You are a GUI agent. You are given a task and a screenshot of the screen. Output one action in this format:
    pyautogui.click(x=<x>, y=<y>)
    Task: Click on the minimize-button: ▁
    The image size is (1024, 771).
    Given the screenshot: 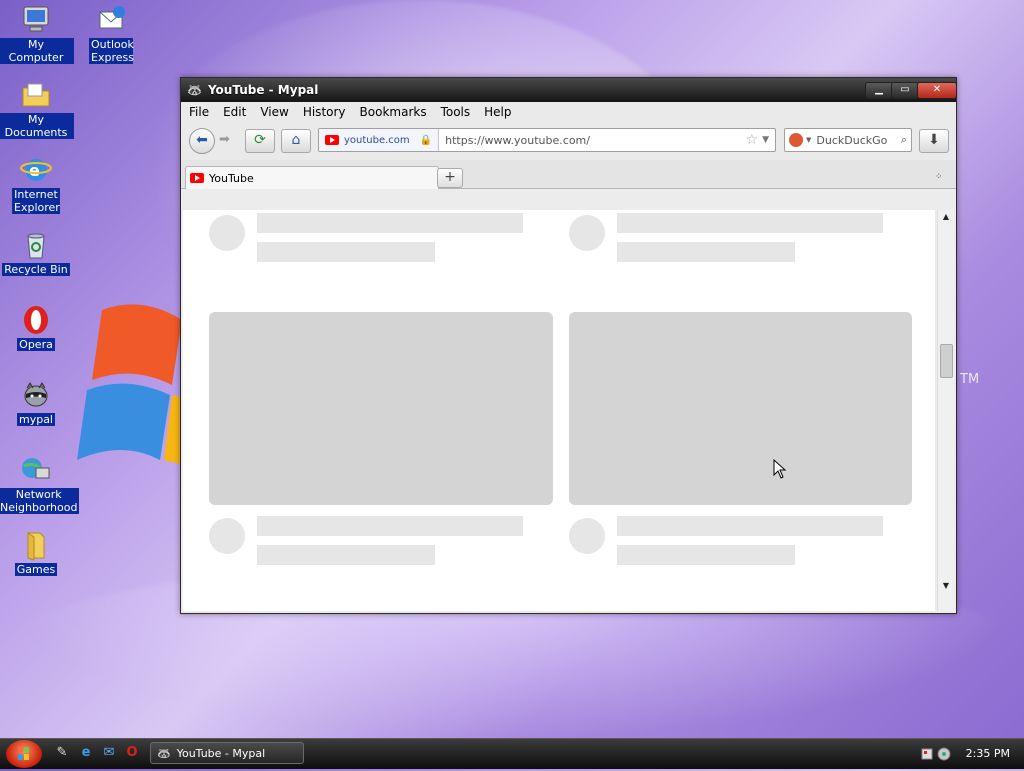 What is the action you would take?
    pyautogui.click(x=879, y=90)
    